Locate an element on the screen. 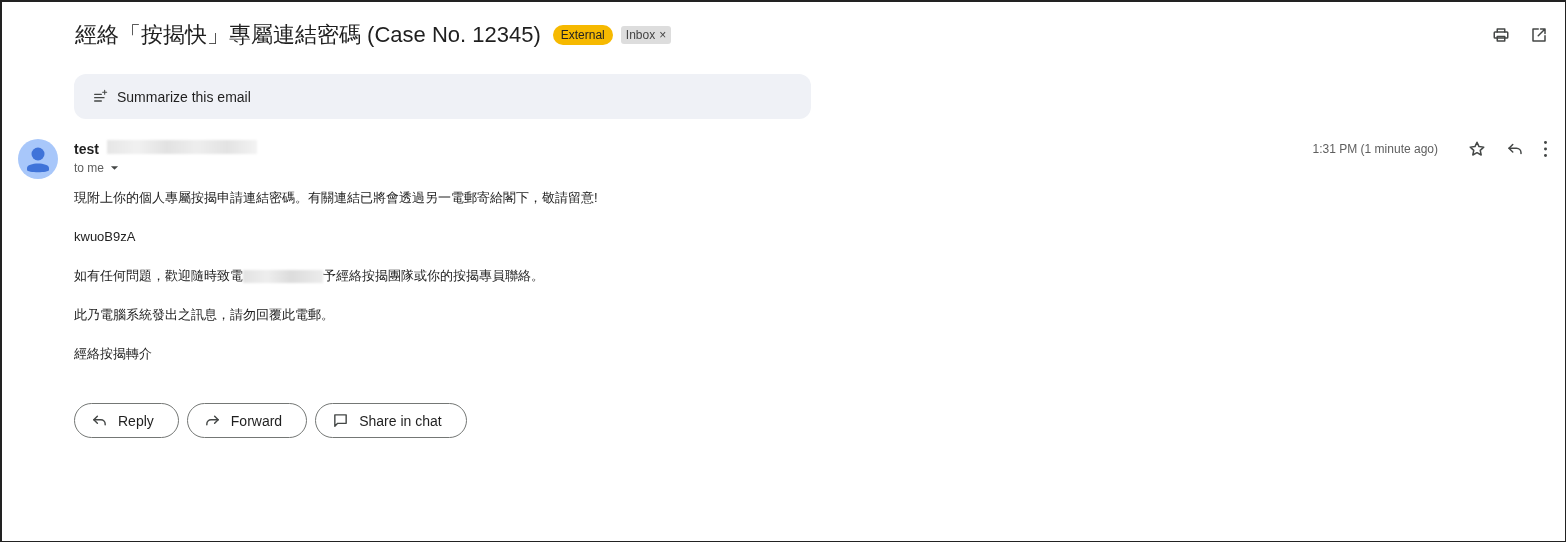  dropdown-caret-icon is located at coordinates (114, 168).